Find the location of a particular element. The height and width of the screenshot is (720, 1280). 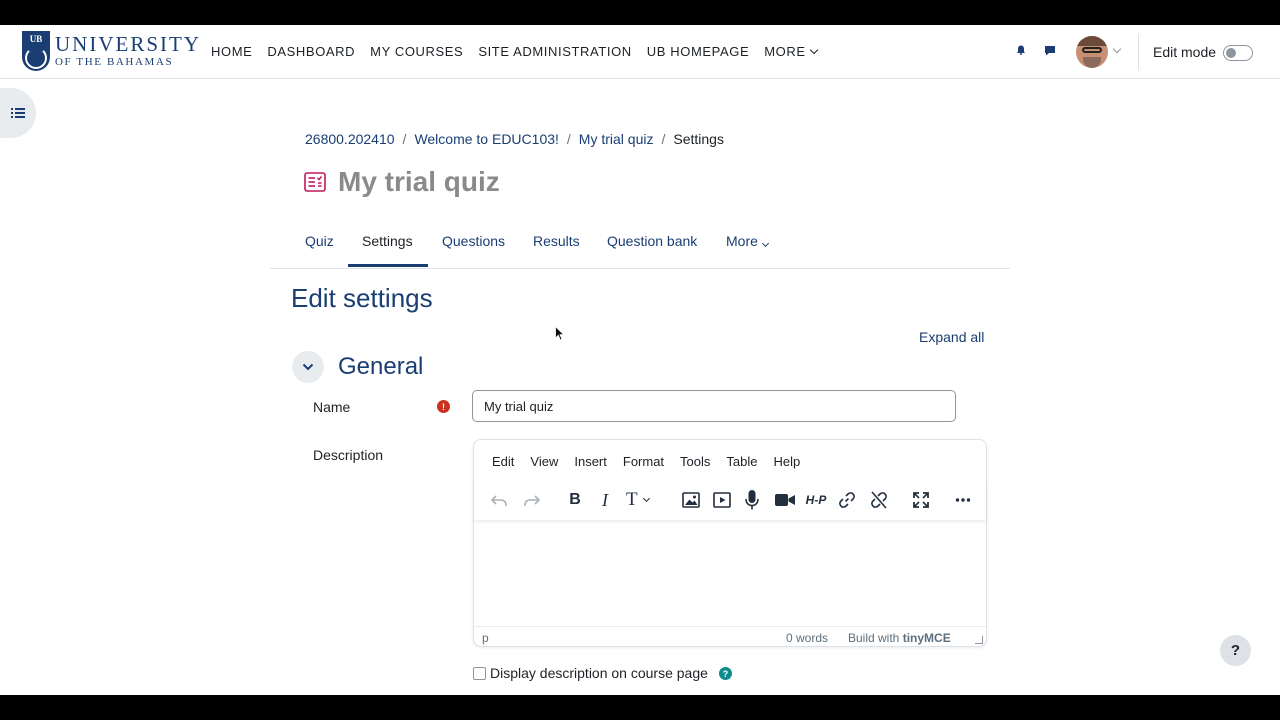

editor-toolbar: B I T H-P is located at coordinates (730, 500).